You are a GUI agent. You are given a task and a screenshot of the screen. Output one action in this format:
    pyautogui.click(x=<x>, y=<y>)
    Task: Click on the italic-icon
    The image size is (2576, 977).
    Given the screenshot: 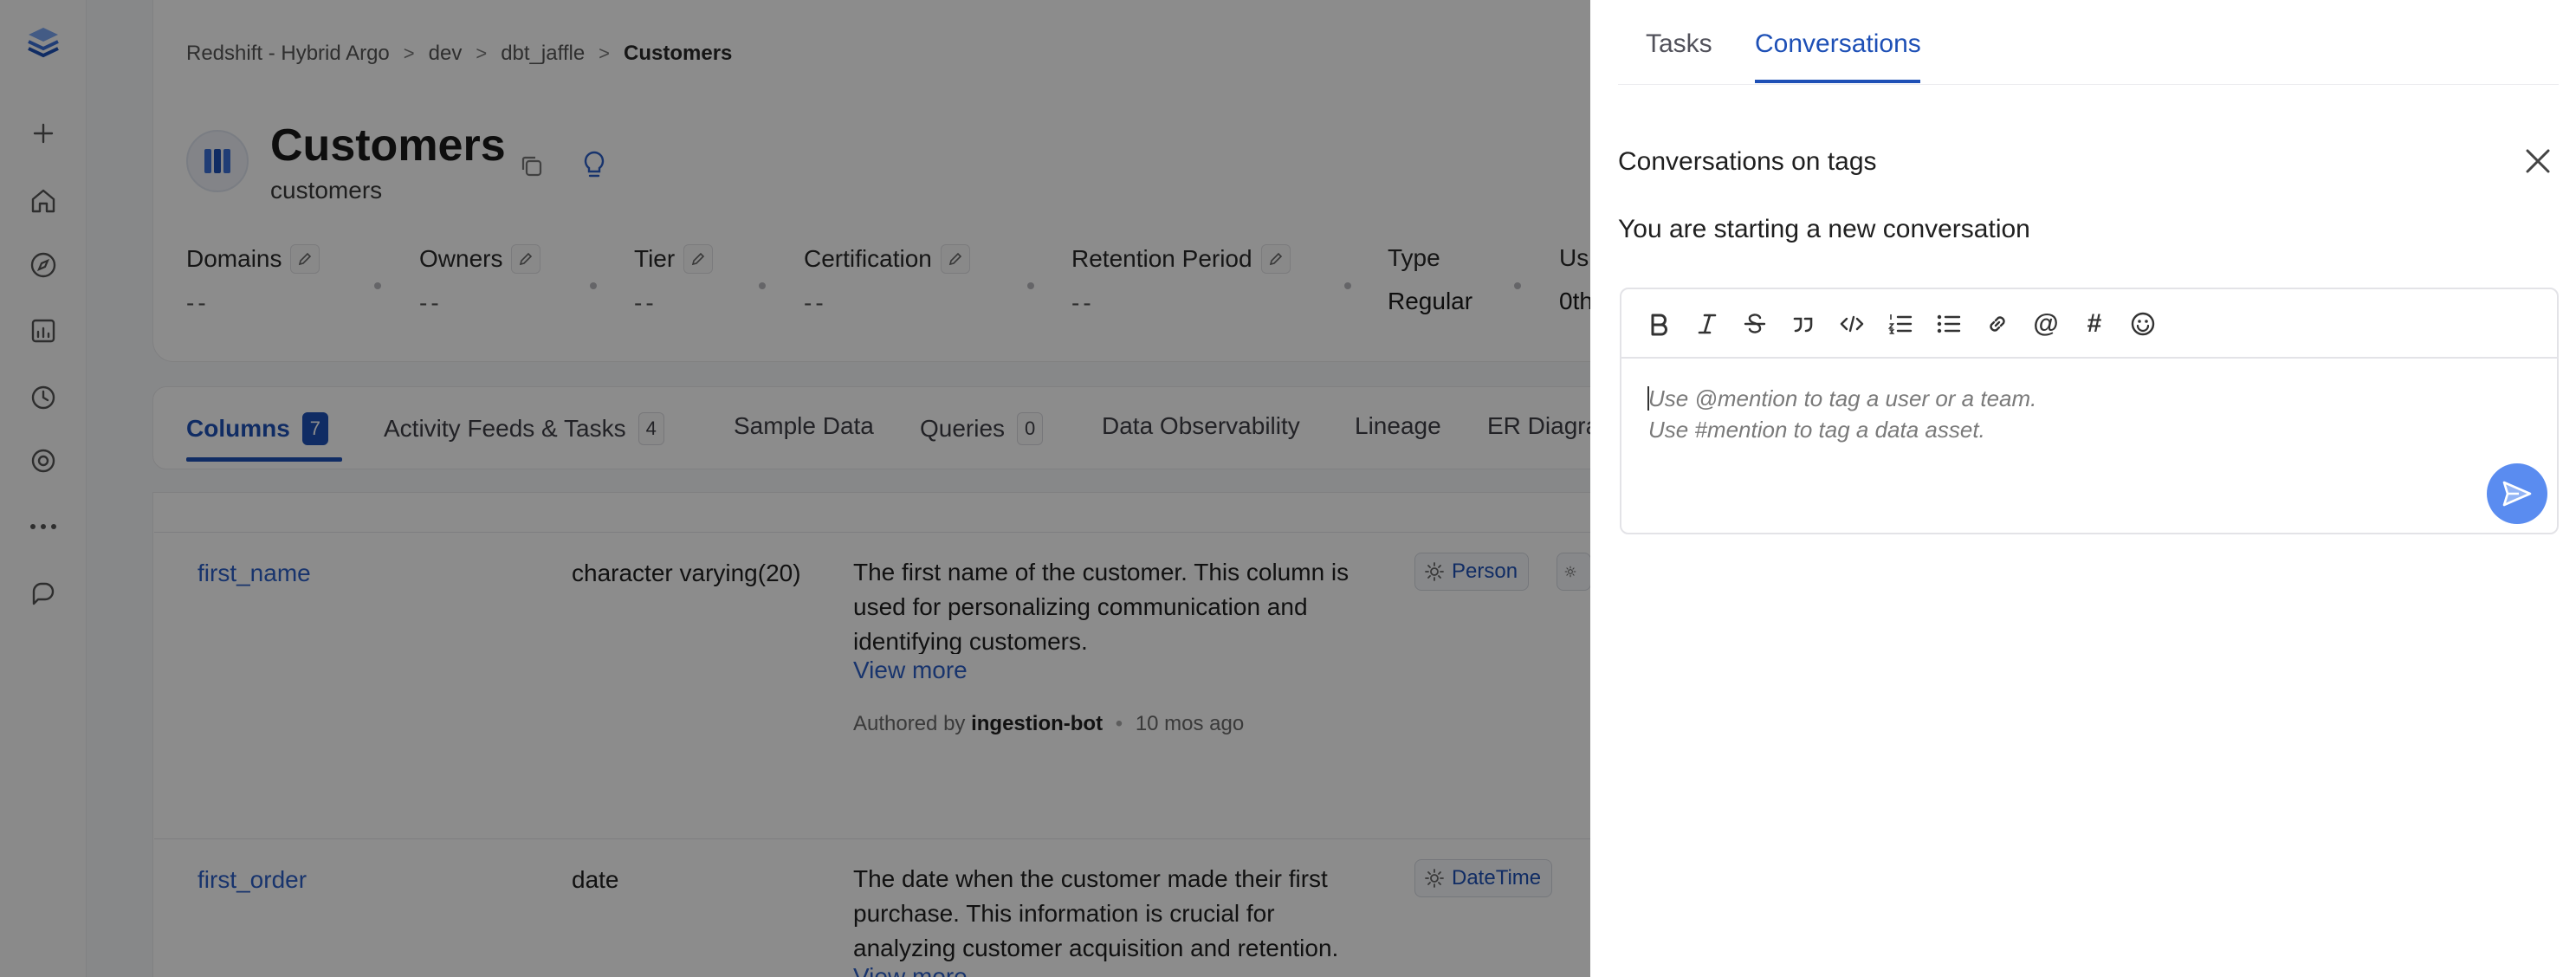 What is the action you would take?
    pyautogui.click(x=1707, y=324)
    